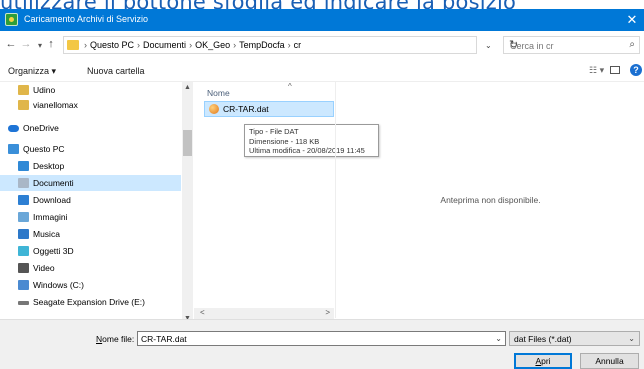  I want to click on scroll-left-icon: <, so click(202, 312).